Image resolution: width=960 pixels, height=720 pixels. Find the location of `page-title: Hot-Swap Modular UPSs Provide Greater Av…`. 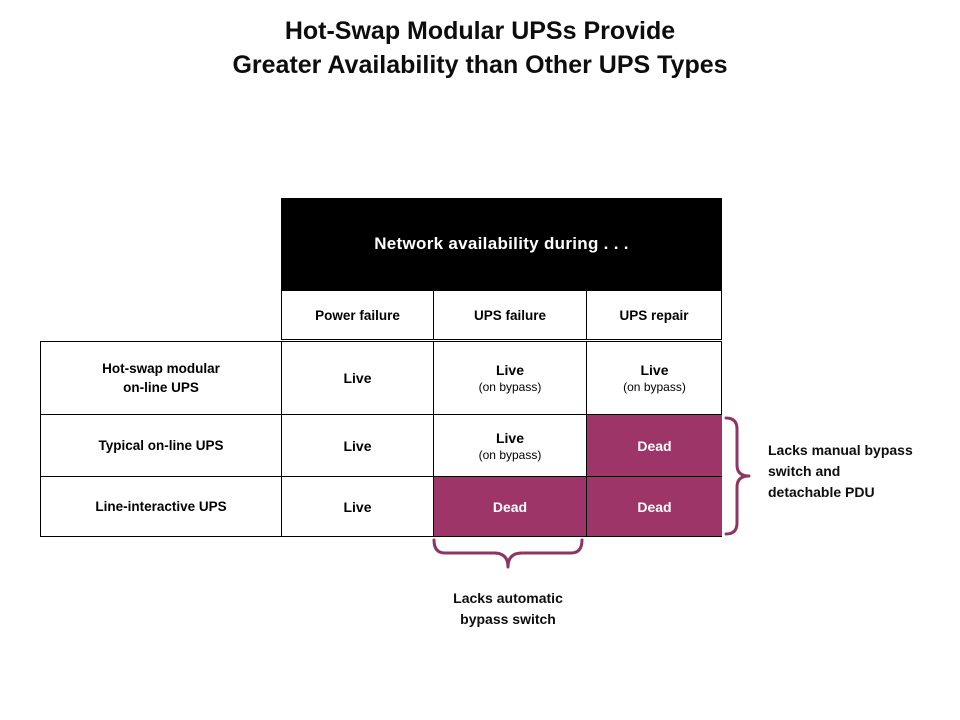

page-title: Hot-Swap Modular UPSs Provide Greater Av… is located at coordinates (480, 48).